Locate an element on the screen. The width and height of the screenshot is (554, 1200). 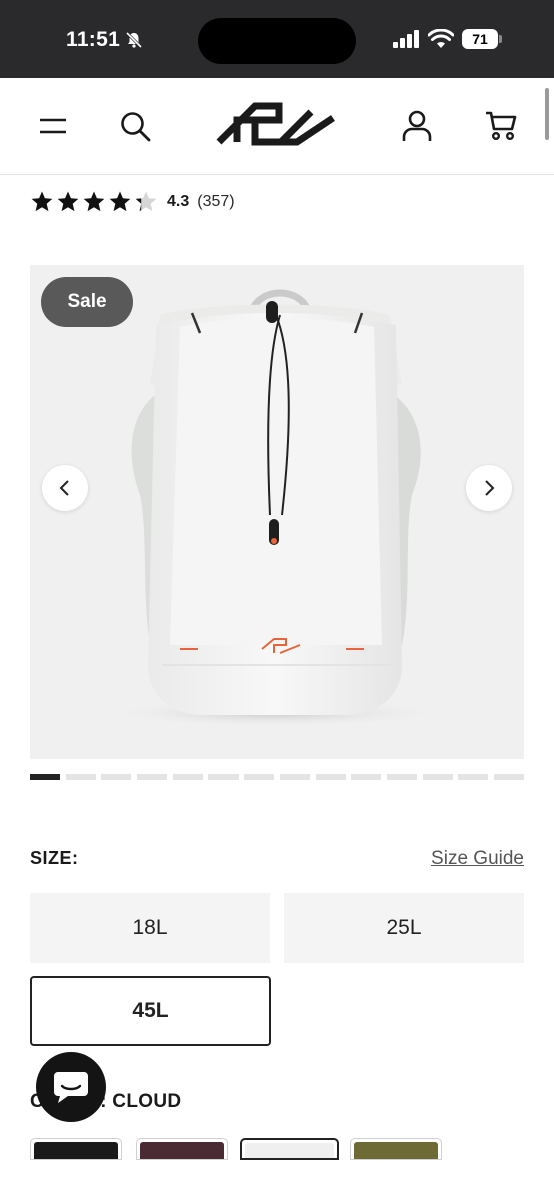
product-rating: 4.3 (357) is located at coordinates (132, 202).